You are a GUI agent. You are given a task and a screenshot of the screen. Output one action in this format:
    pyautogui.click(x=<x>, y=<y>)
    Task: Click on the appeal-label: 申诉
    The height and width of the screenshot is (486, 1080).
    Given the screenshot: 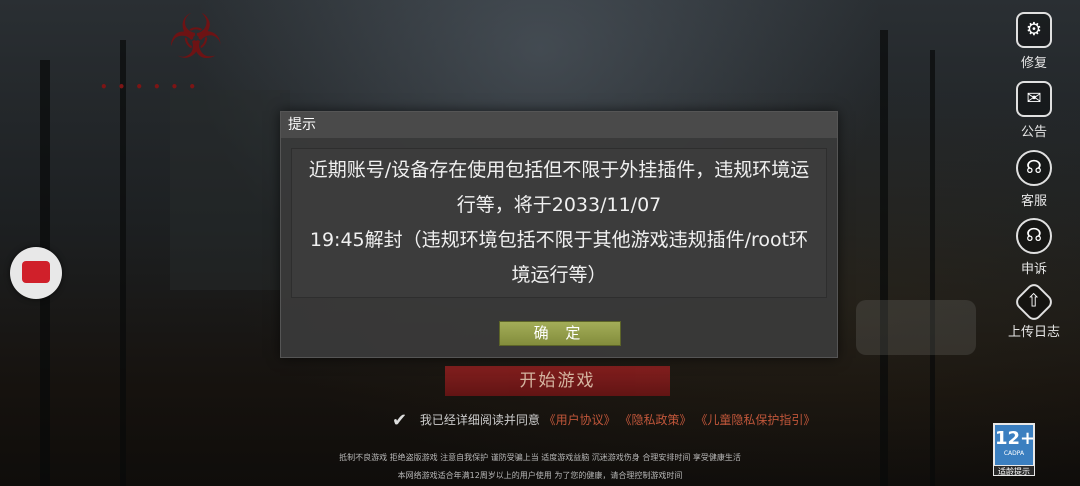 What is the action you would take?
    pyautogui.click(x=1033, y=269)
    